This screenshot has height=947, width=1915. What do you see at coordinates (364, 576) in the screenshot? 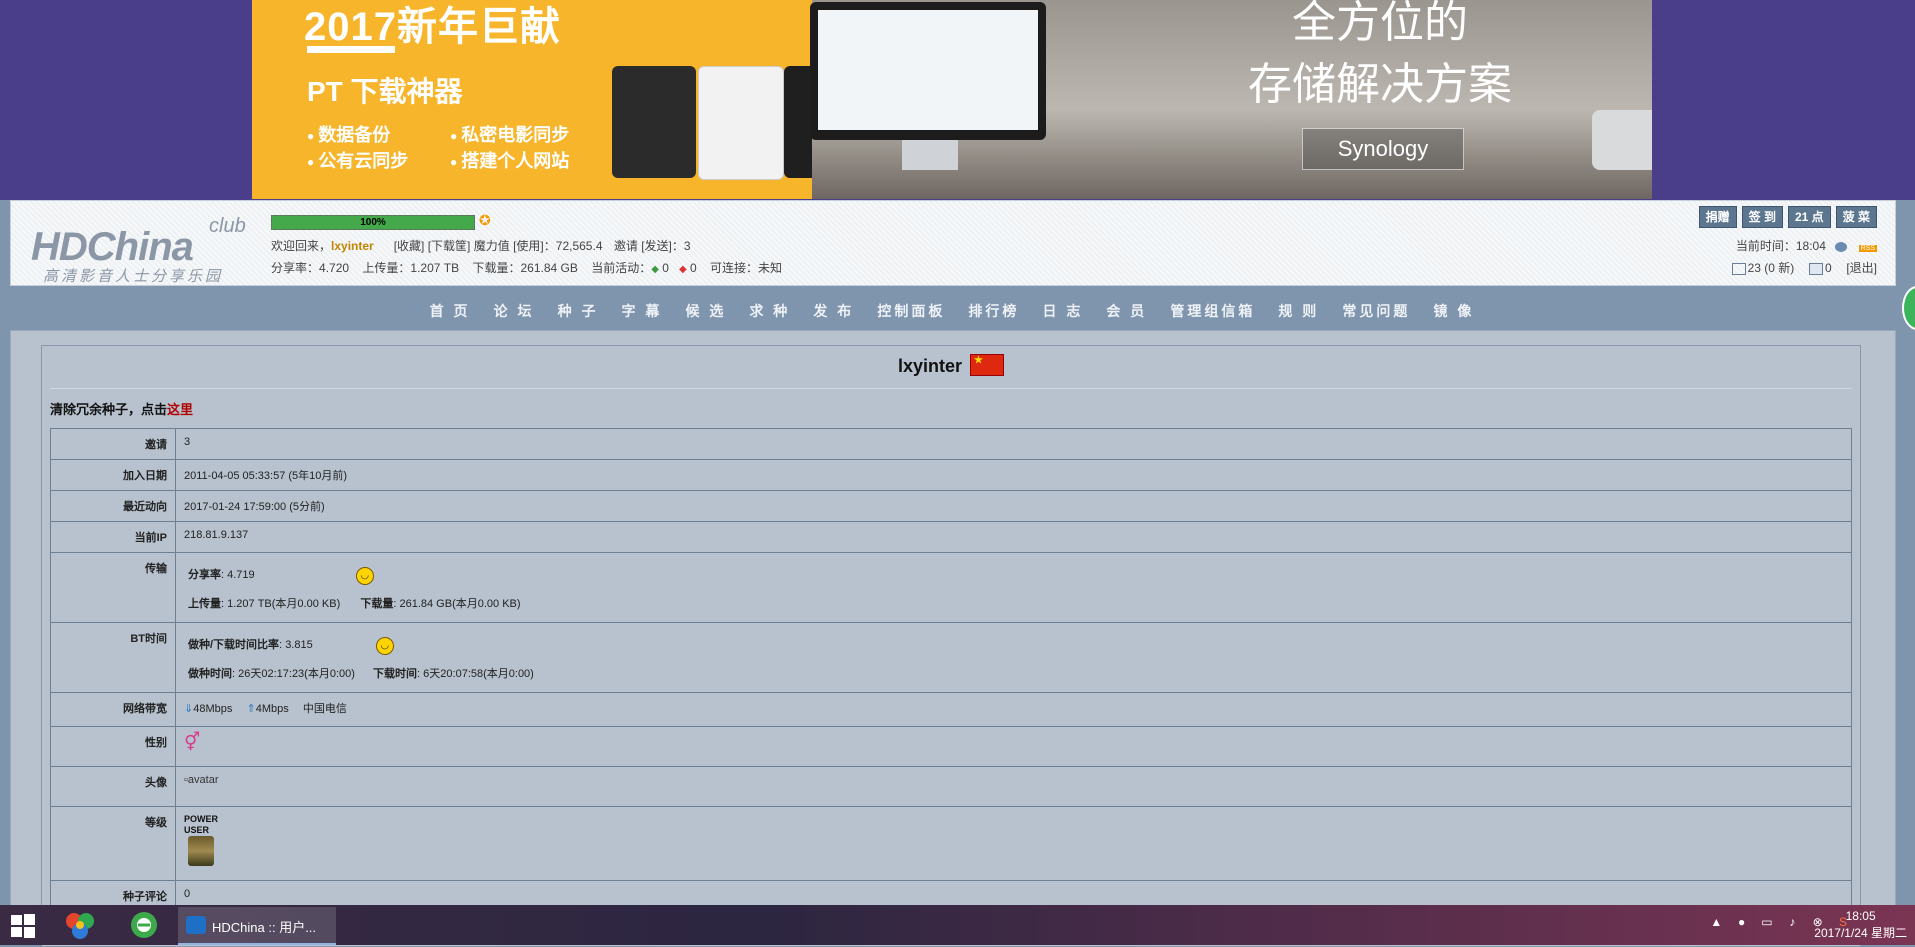
I see `happy-face-icon: ◡` at bounding box center [364, 576].